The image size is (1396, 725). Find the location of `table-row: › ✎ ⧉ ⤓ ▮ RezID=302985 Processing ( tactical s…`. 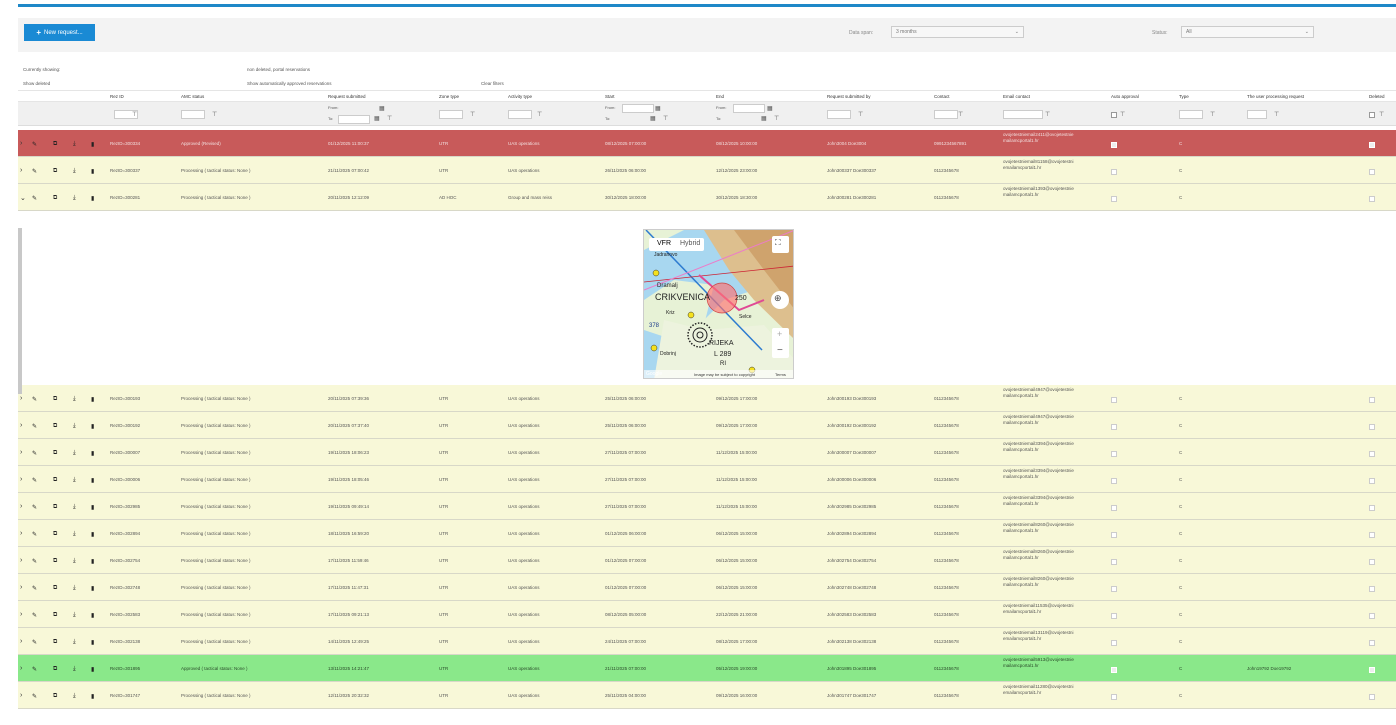

table-row: › ✎ ⧉ ⤓ ▮ RezID=302985 Processing ( tactical s… is located at coordinates (707, 506).